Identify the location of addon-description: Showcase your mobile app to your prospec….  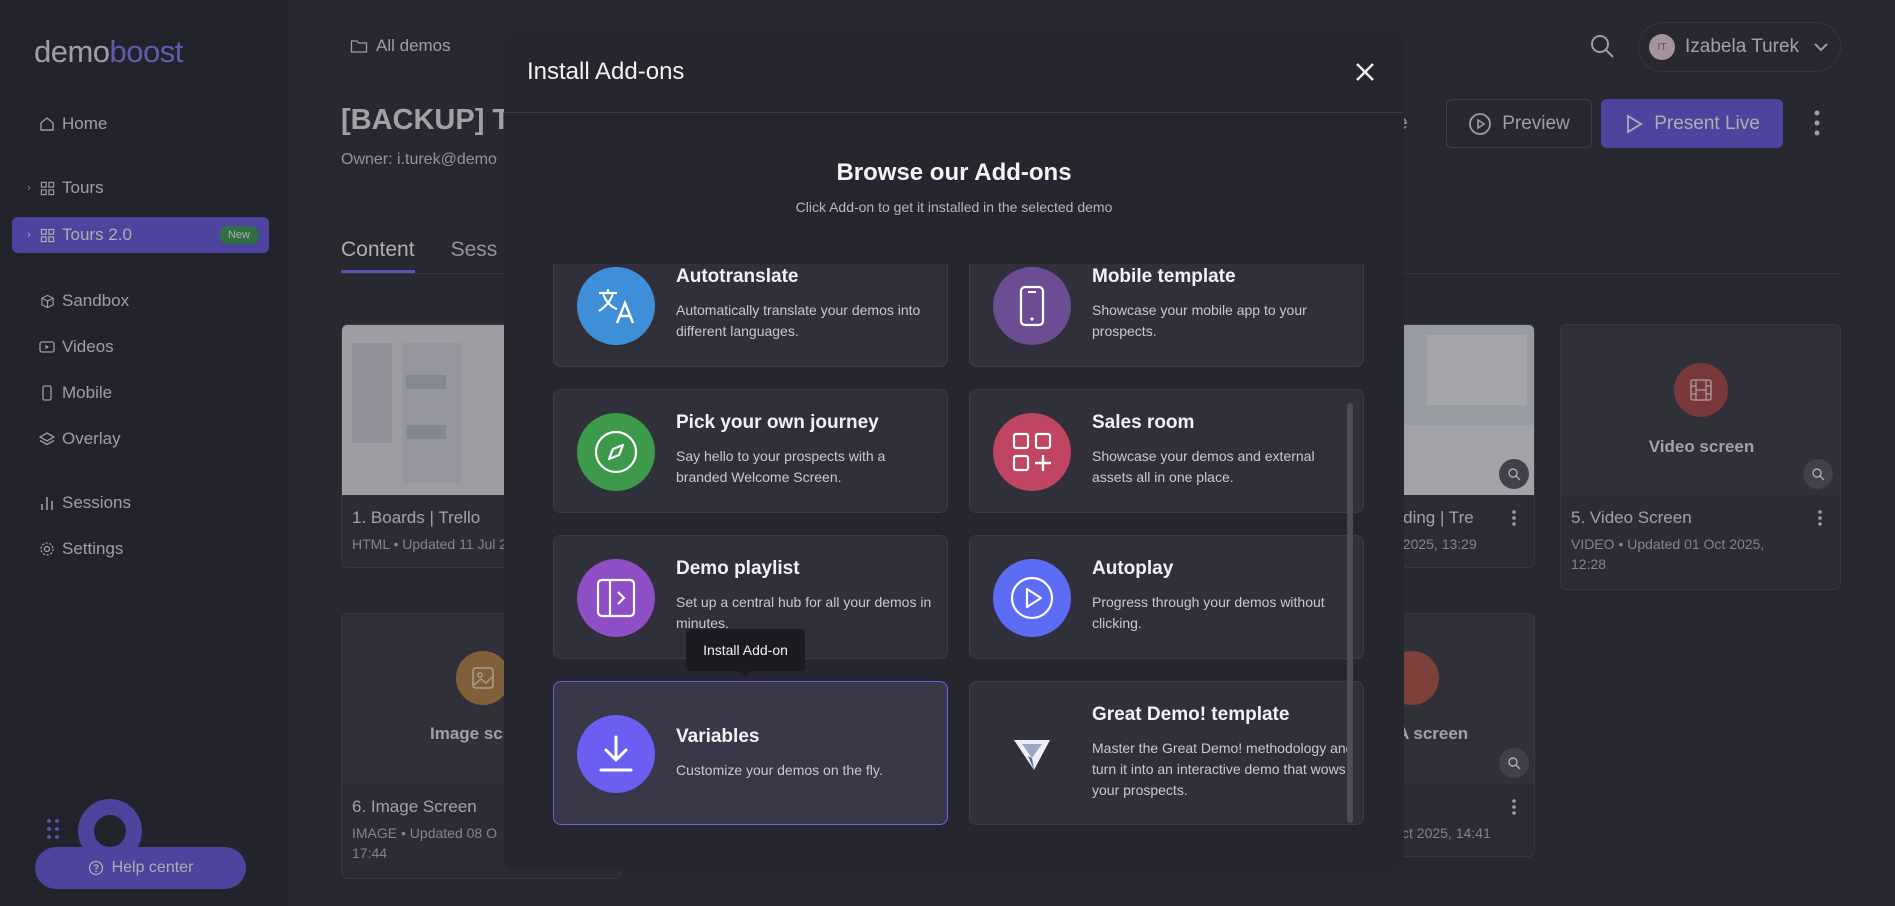
(1199, 320).